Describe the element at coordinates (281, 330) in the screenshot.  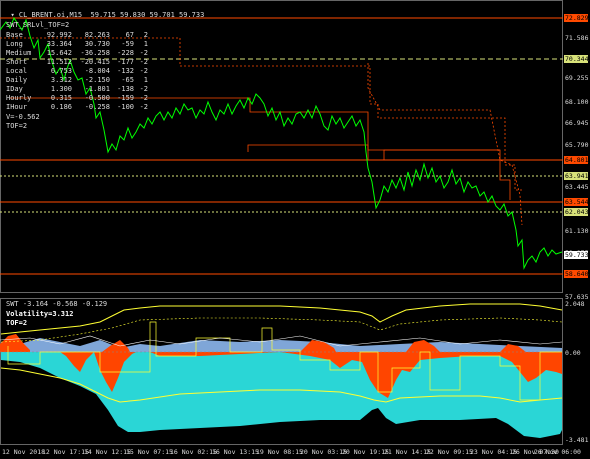
I see `sub-envelope-upper-dashed` at that location.